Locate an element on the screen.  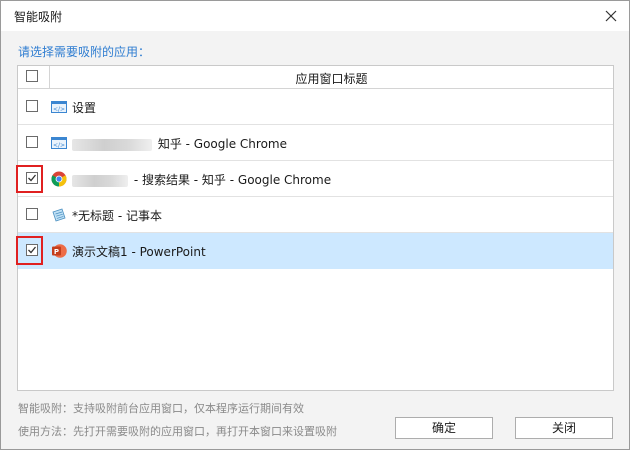
powerpoint-icon: P is located at coordinates (59, 251).